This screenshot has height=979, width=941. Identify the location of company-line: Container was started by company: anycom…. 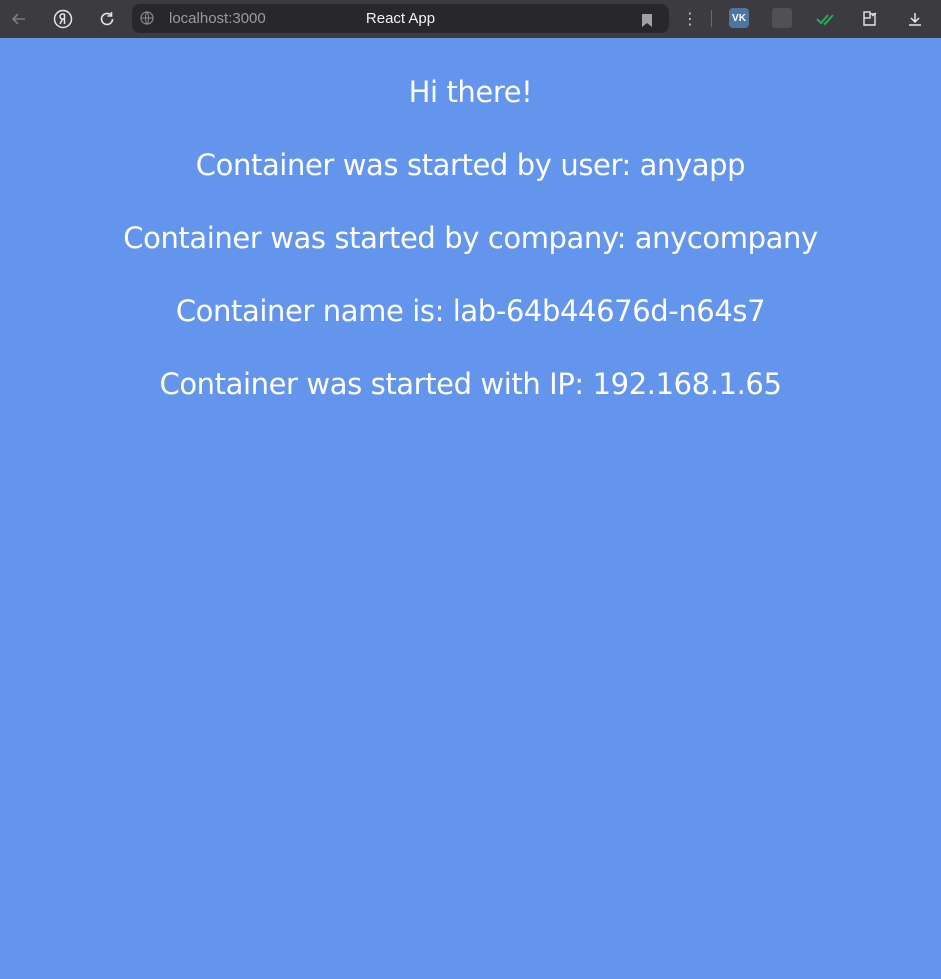
(470, 238).